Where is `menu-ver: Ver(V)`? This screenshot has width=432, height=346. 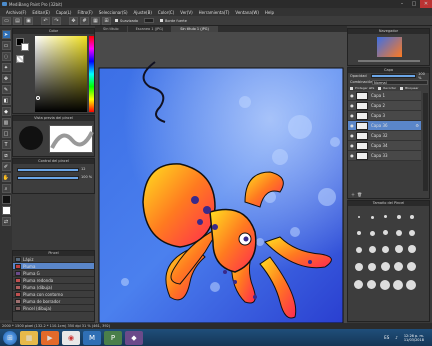
menu-ver: Ver(V) is located at coordinates (186, 12).